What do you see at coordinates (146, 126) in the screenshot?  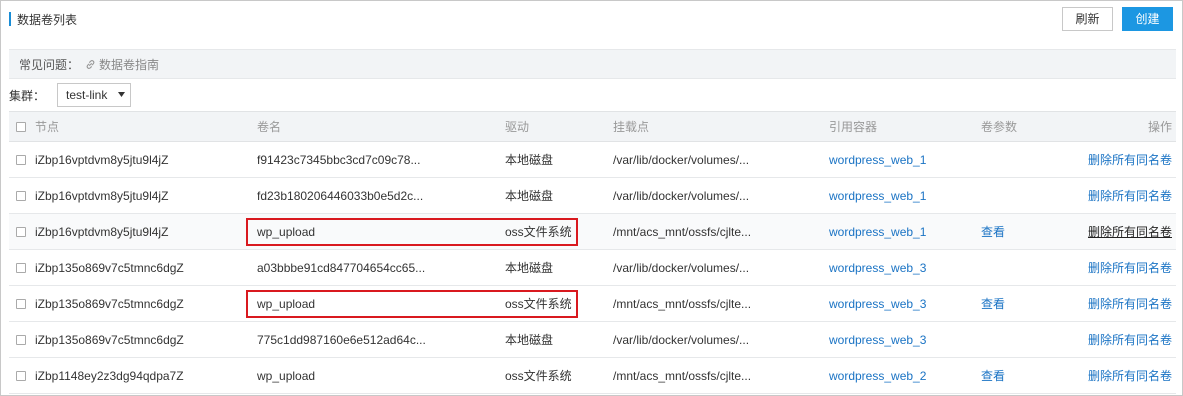 I see `col-header-node: 节点` at bounding box center [146, 126].